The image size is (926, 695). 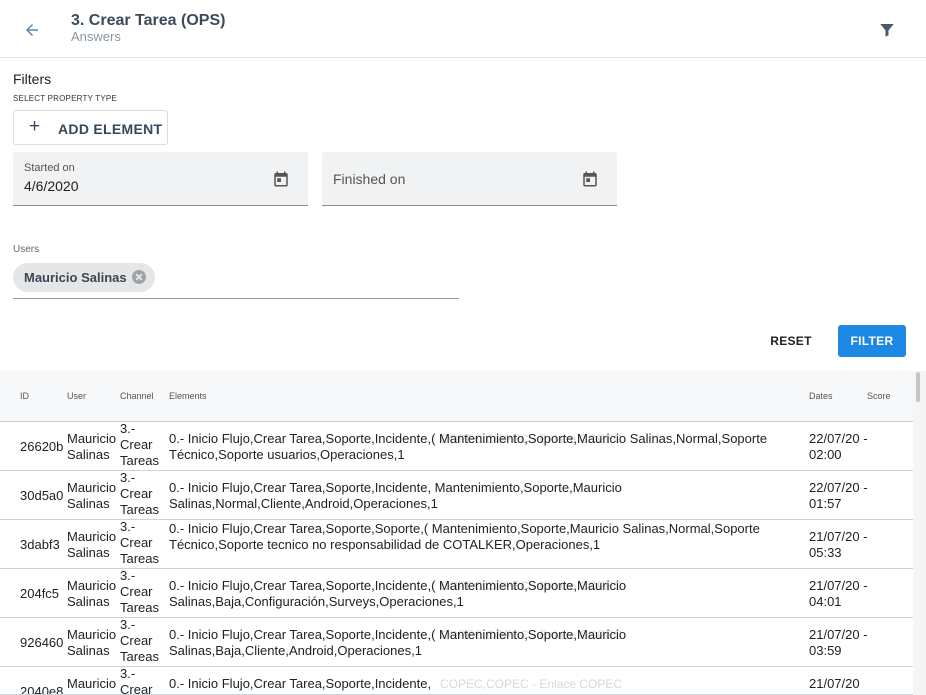 What do you see at coordinates (879, 396) in the screenshot?
I see `column-header-score: Score` at bounding box center [879, 396].